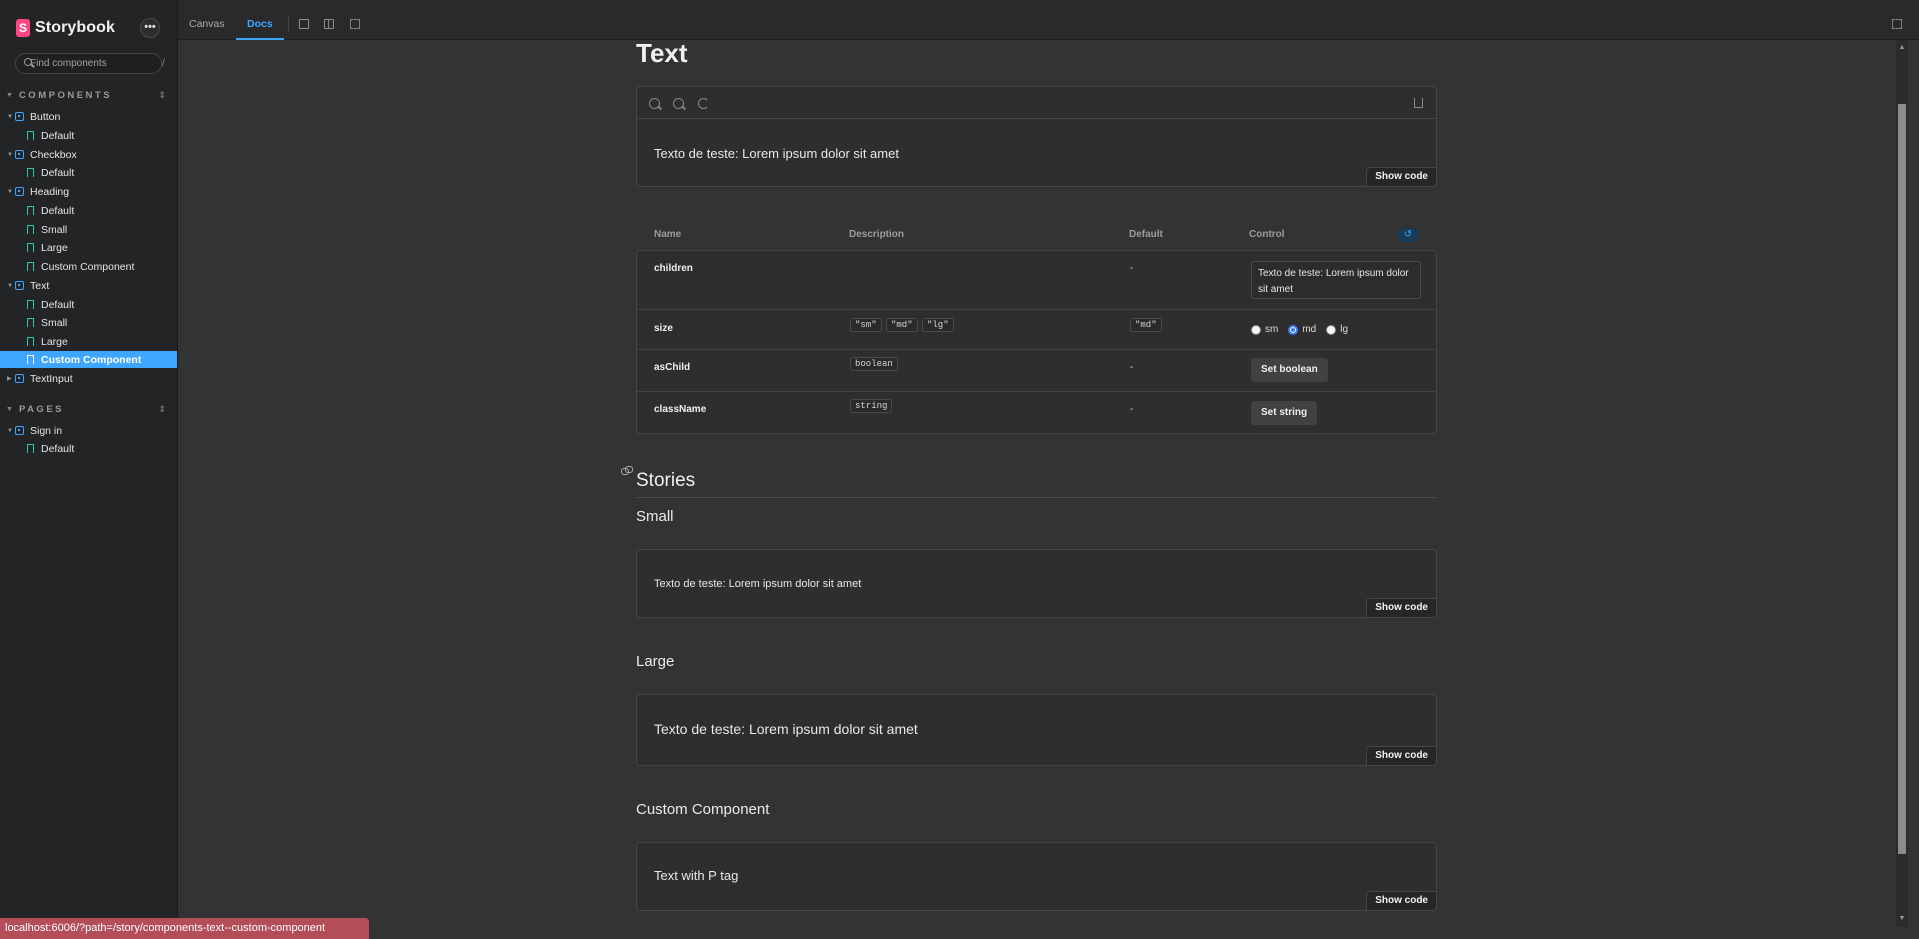  What do you see at coordinates (88, 247) in the screenshot?
I see `sidebar-item-heading-large: Large` at bounding box center [88, 247].